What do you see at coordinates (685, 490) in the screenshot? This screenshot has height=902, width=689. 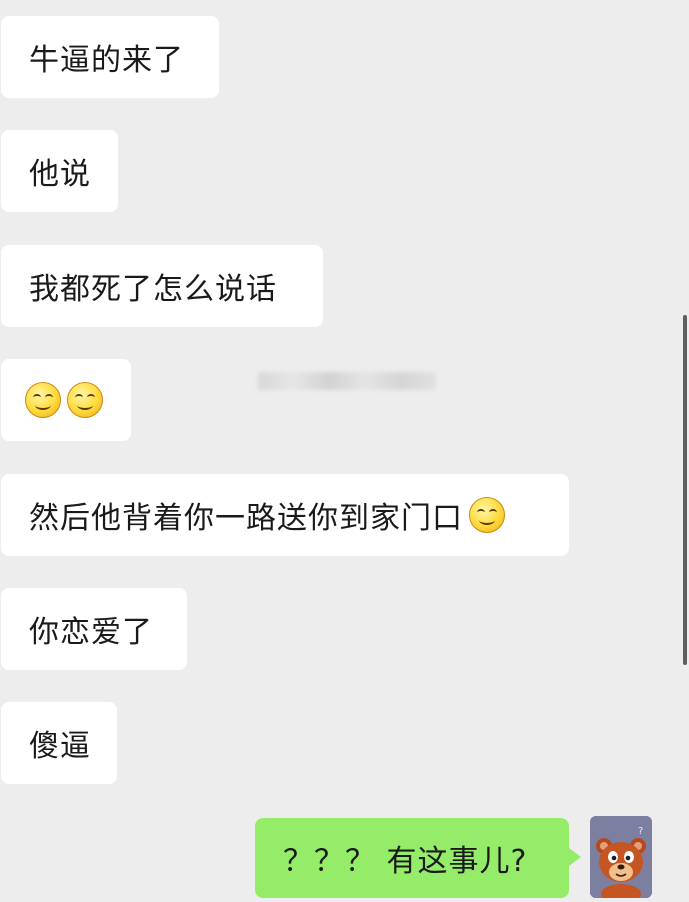 I see `scrollbar` at bounding box center [685, 490].